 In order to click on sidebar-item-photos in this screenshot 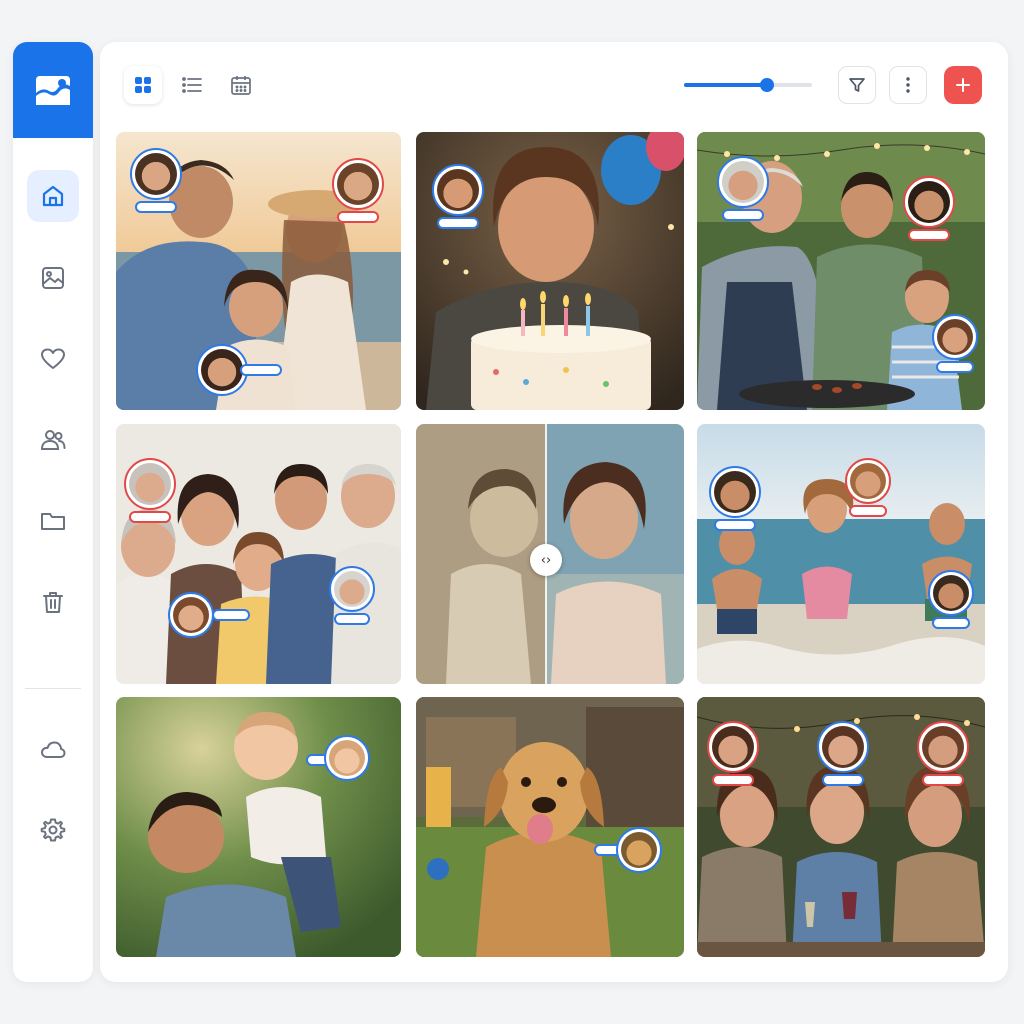, I will do `click(53, 278)`.